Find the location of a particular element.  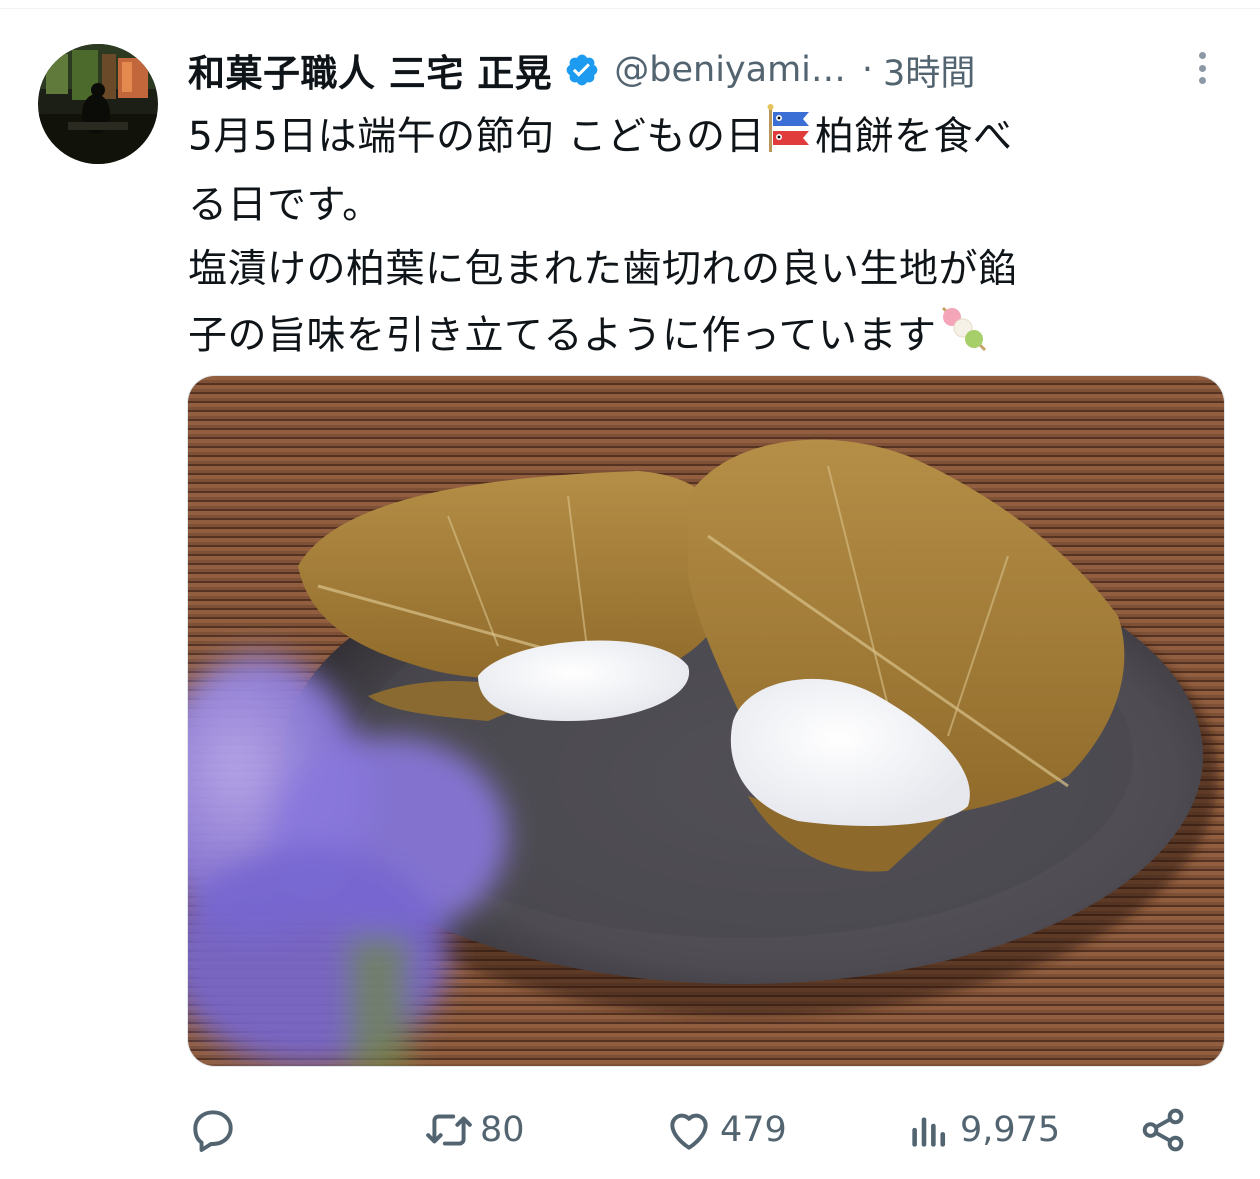

tweet-line-text: 子の旨味を引き立てるように作っています is located at coordinates (562, 336).